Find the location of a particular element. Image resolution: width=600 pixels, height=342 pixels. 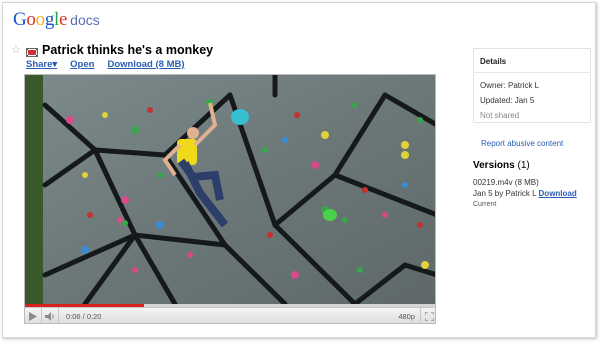

versions-heading: Versions (1) is located at coordinates (535, 165).